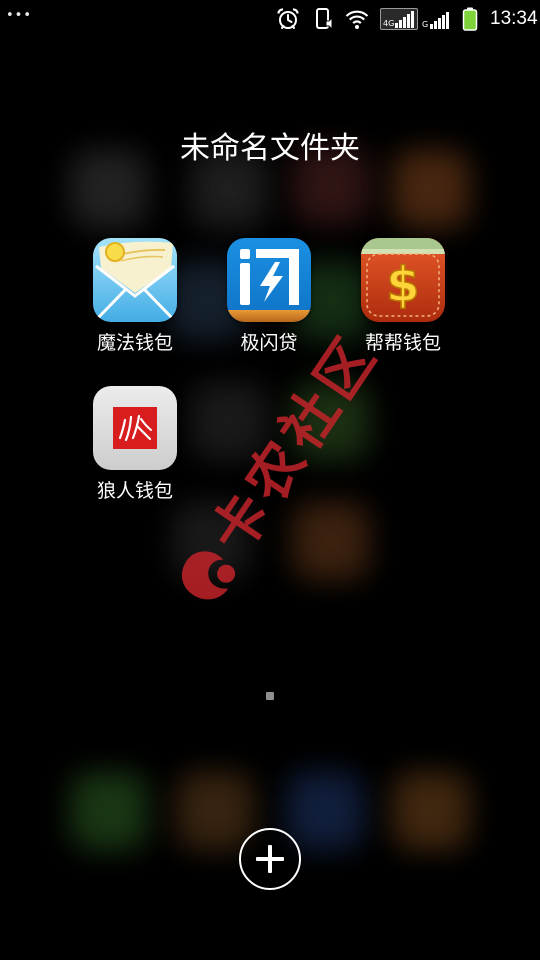 Image resolution: width=540 pixels, height=960 pixels. Describe the element at coordinates (325, 21) in the screenshot. I see `phone-vibrate-icon` at that location.